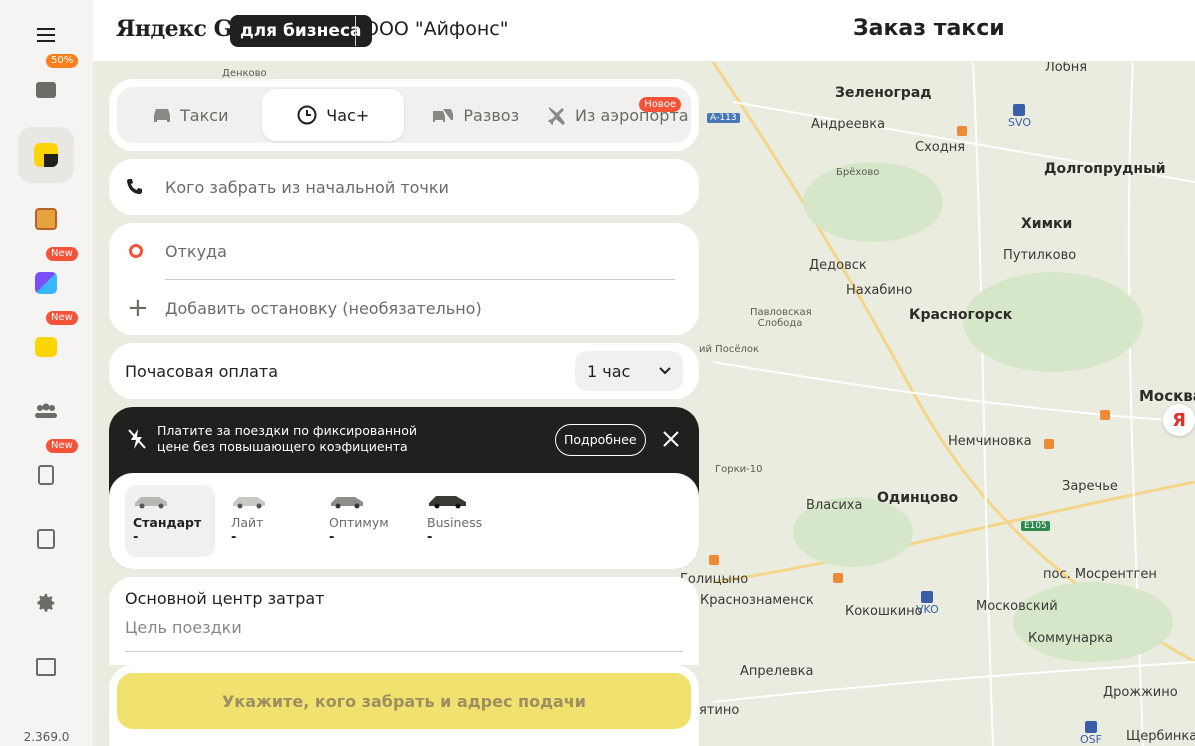  What do you see at coordinates (247, 522) in the screenshot?
I see `tariff-name: Лайт` at bounding box center [247, 522].